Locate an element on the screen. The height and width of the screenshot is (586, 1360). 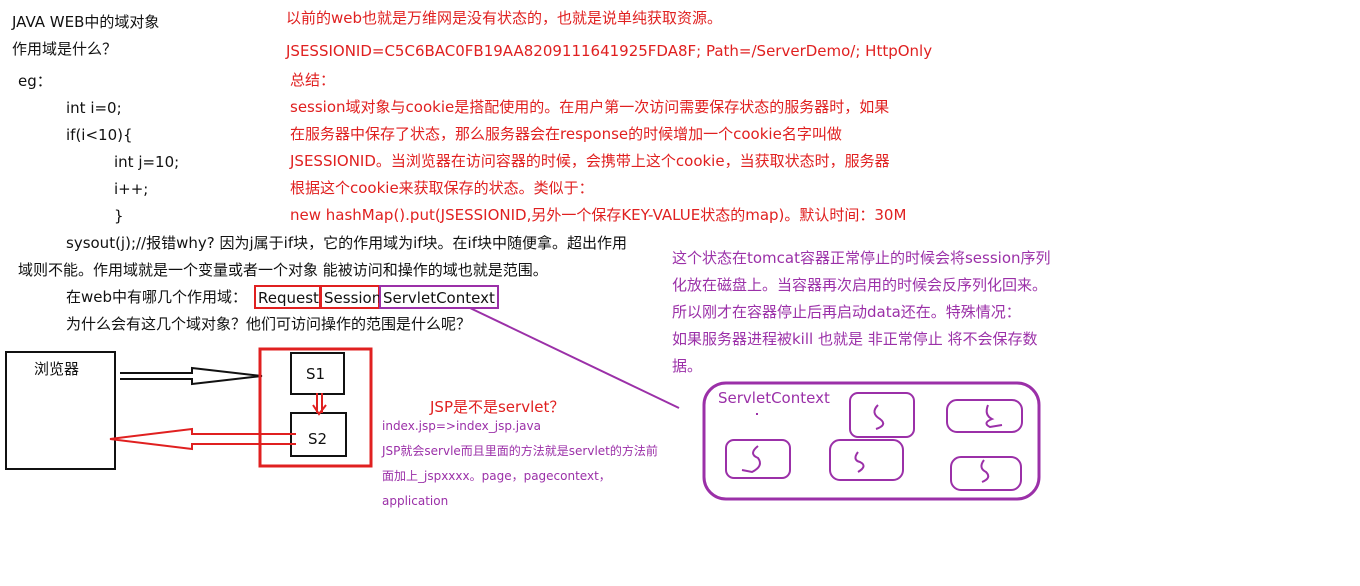
jsp-note-line: index.jsp=>index_jsp.java is located at coordinates (461, 426).